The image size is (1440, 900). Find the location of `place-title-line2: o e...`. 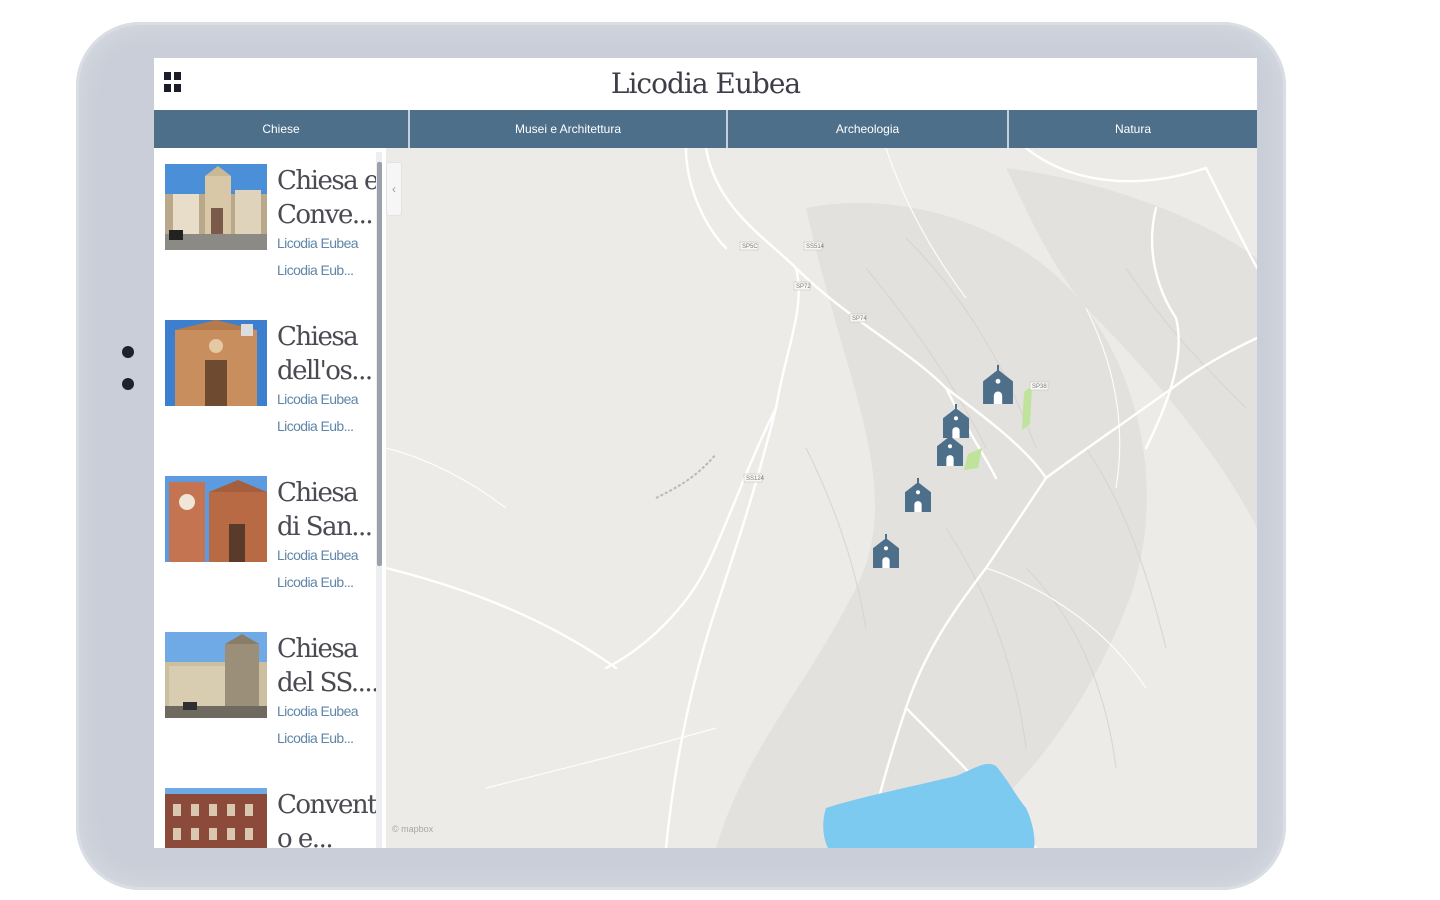

place-title-line2: o e... is located at coordinates (305, 836).